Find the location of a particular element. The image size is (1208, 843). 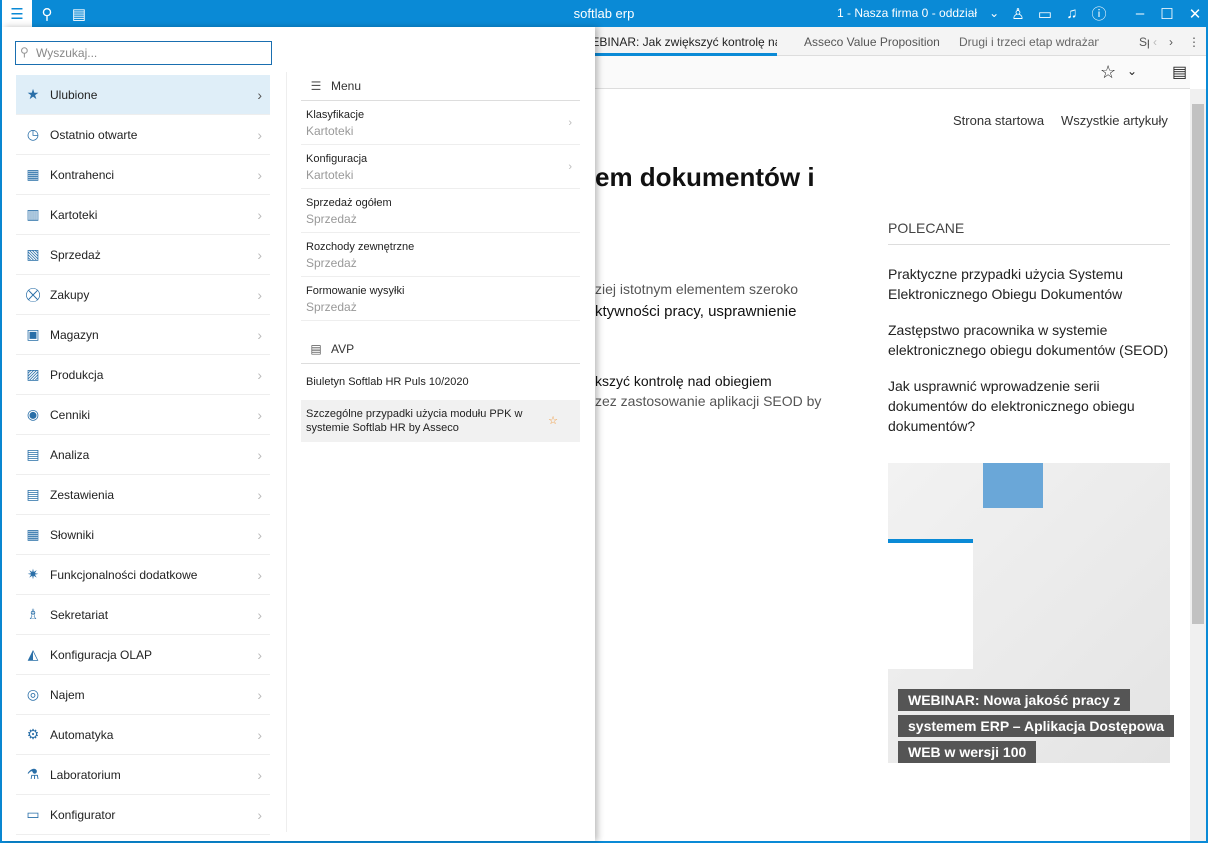

company-select: 1 - Nasza firma 0 - oddział ⌄ is located at coordinates (918, 13).